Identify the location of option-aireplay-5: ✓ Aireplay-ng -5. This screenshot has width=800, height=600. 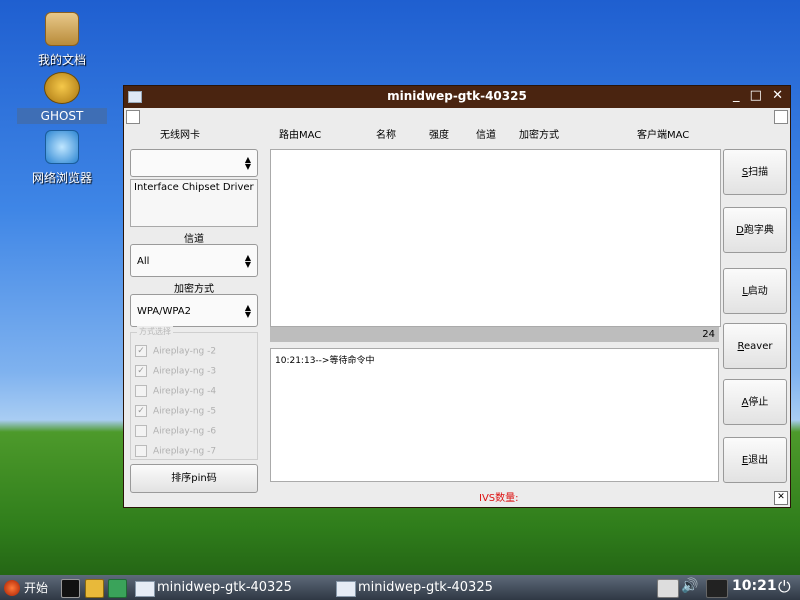
(175, 412).